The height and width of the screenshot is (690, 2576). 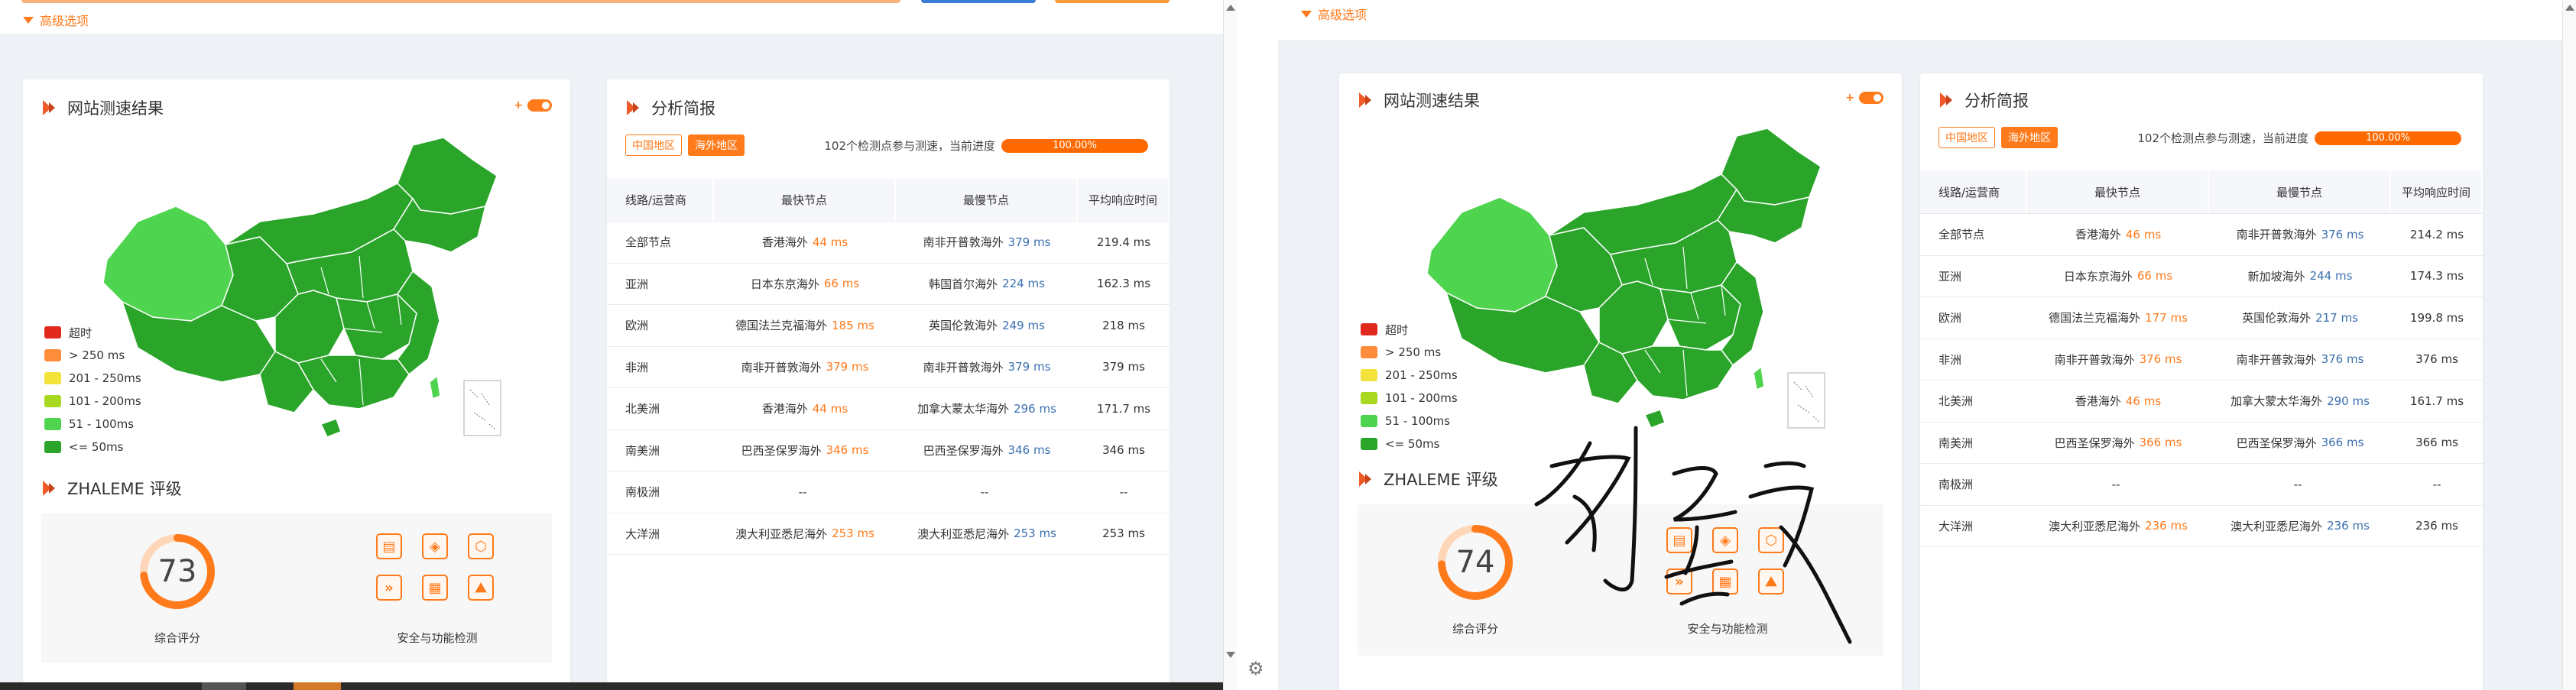 What do you see at coordinates (1397, 329) in the screenshot?
I see `legend-label: 超时` at bounding box center [1397, 329].